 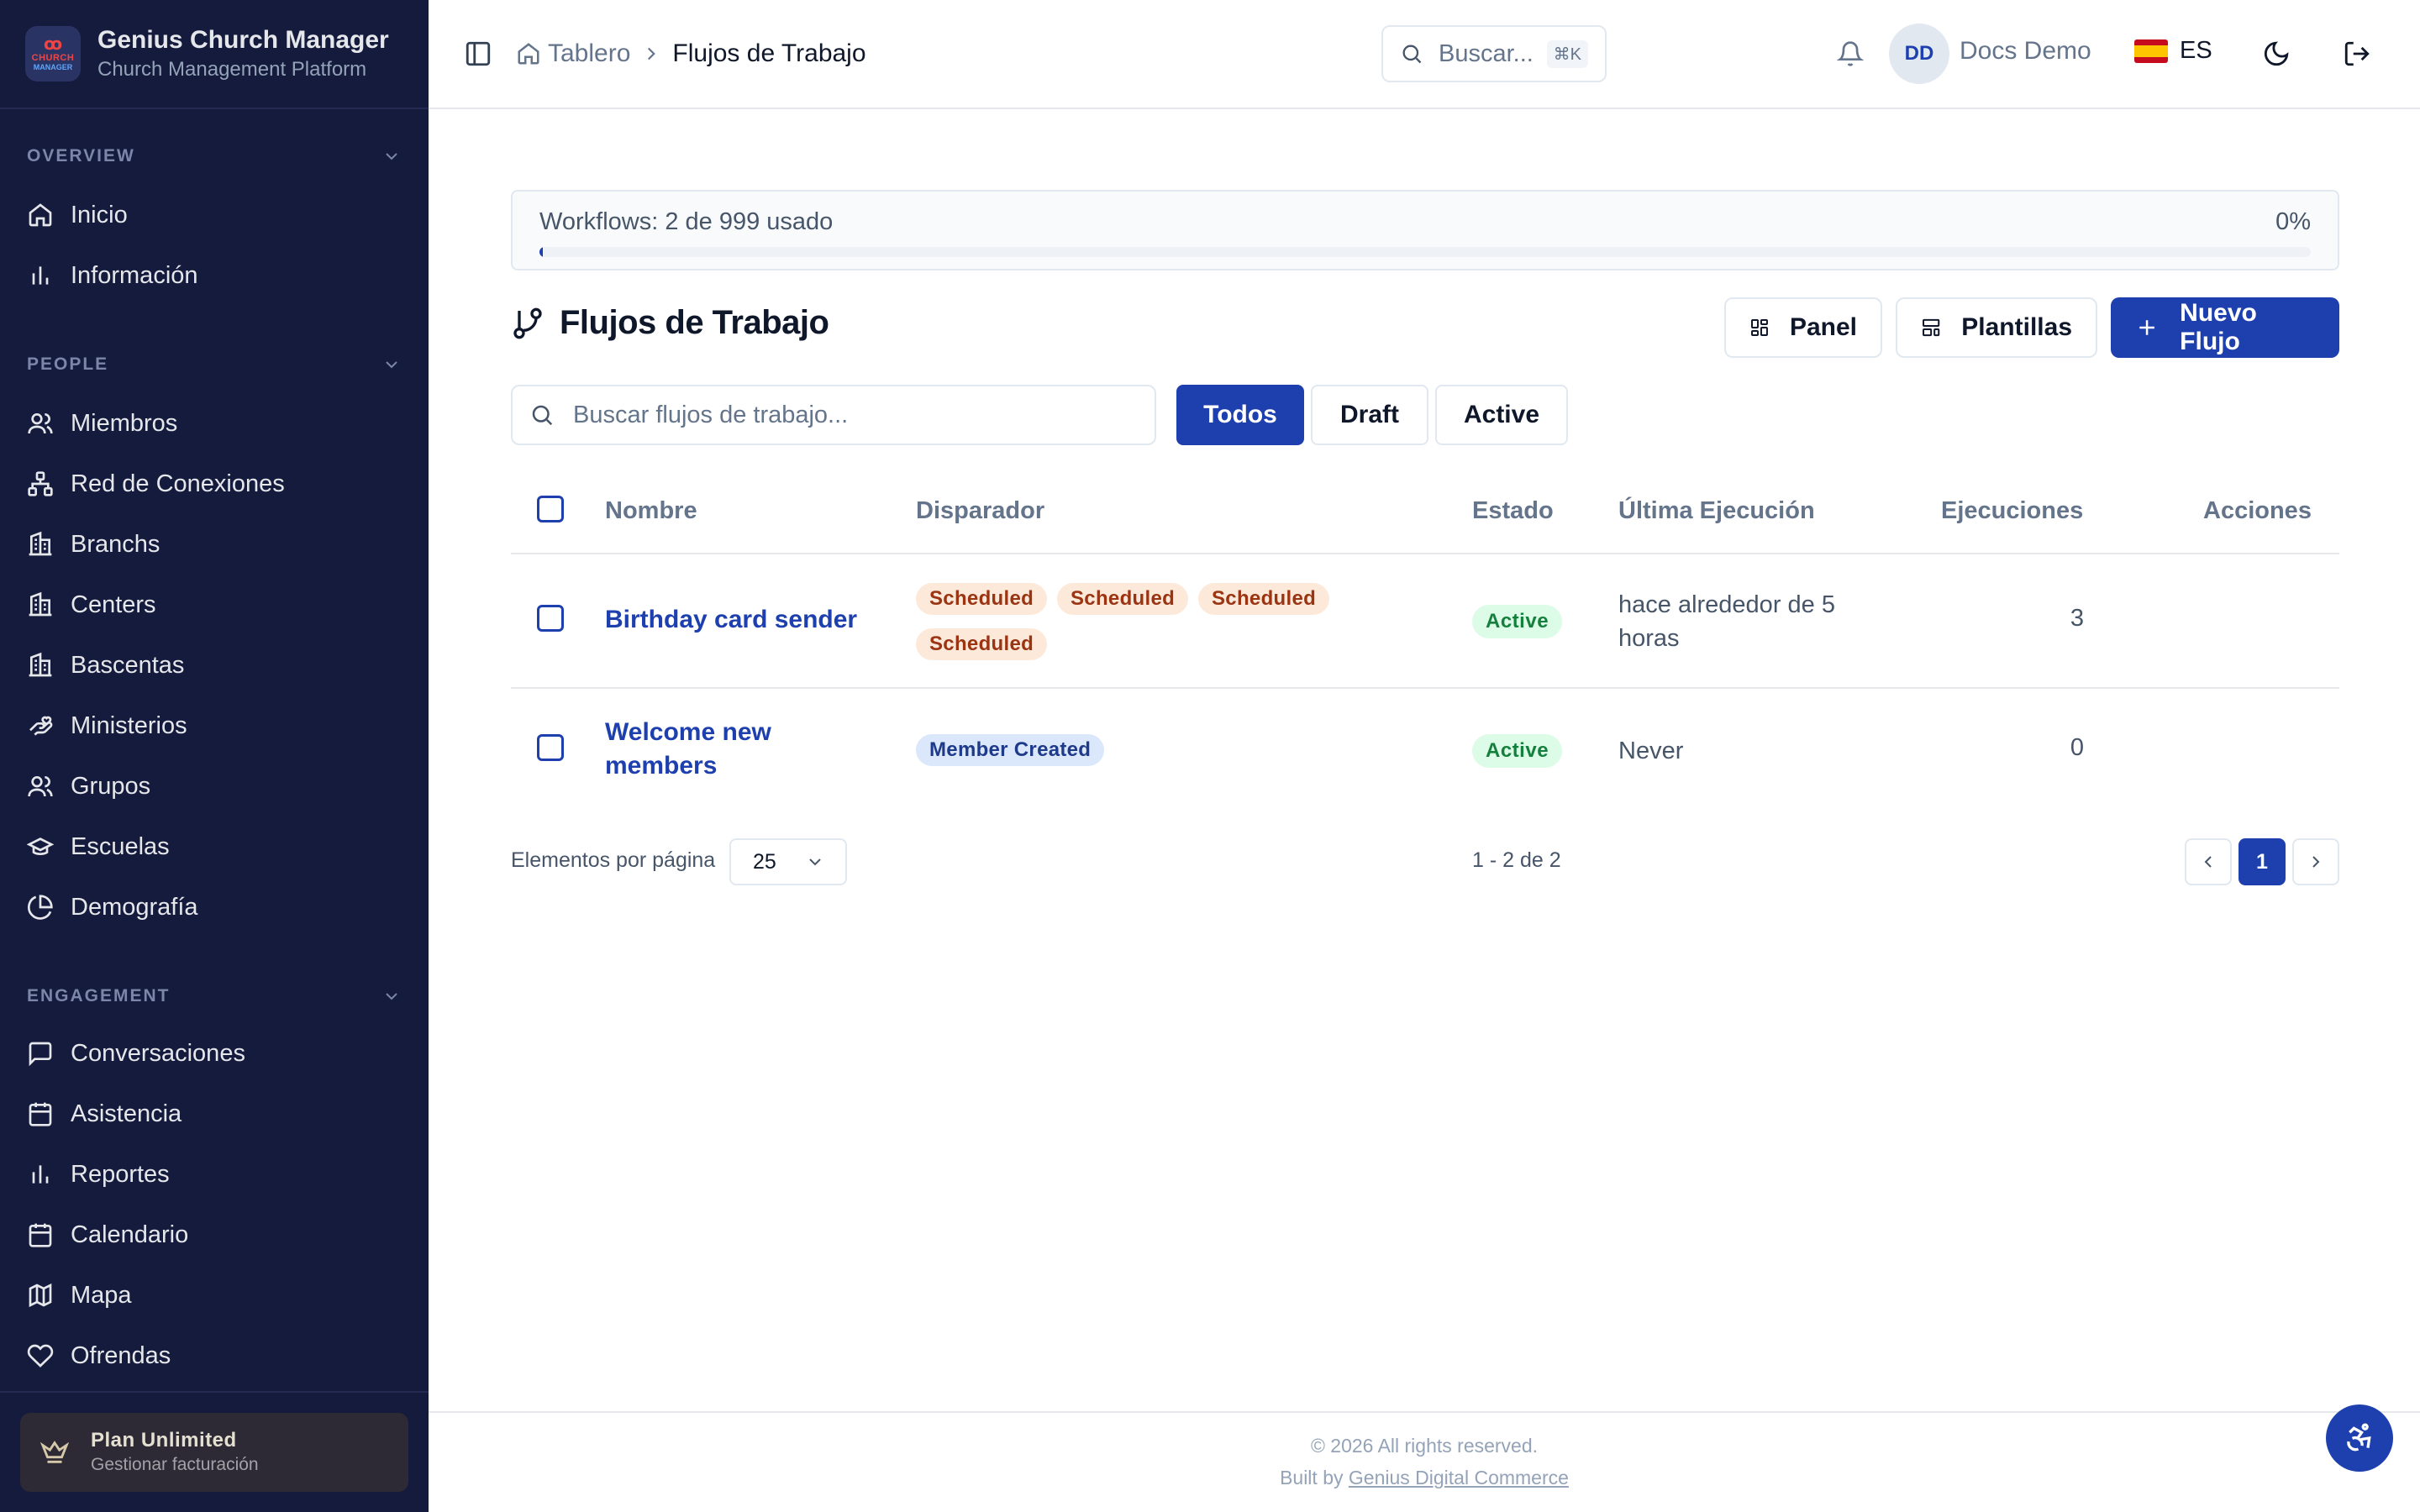 I want to click on git-branch-icon, so click(x=527, y=323).